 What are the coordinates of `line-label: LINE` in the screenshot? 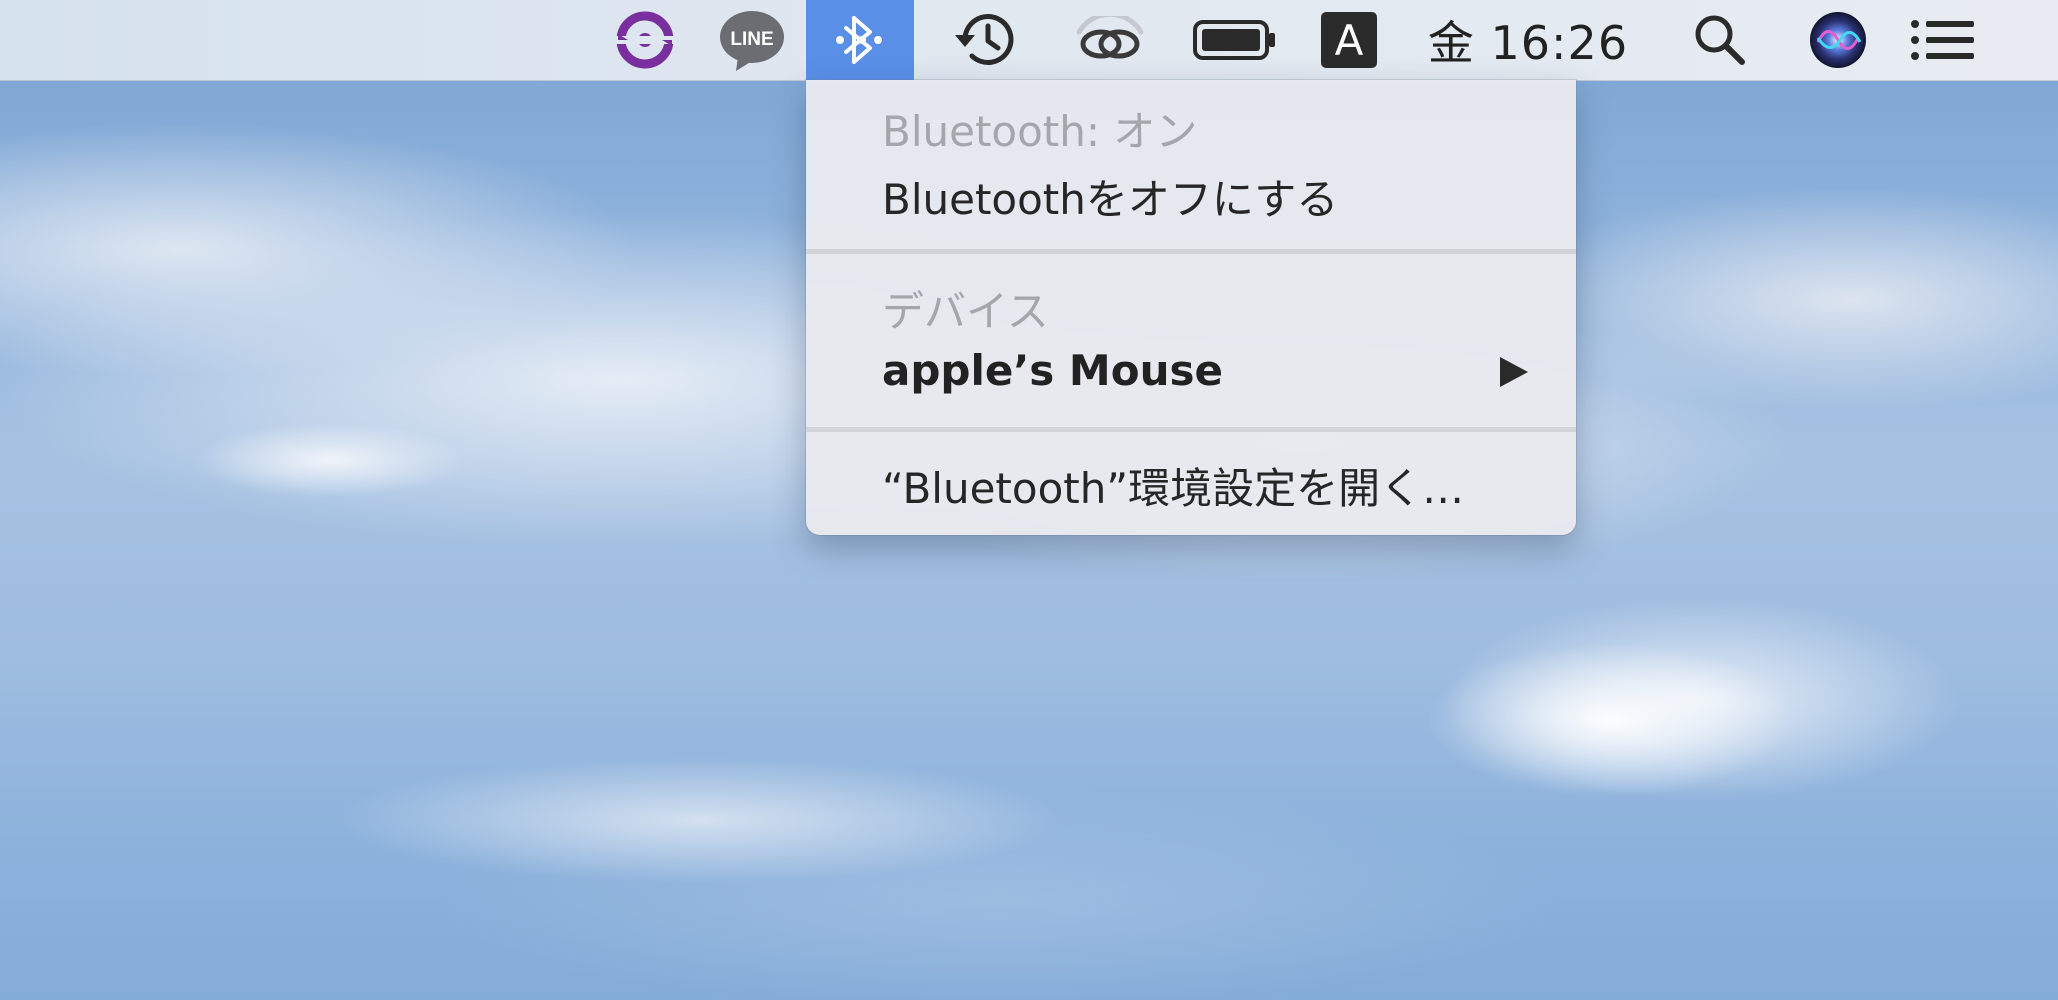 It's located at (751, 39).